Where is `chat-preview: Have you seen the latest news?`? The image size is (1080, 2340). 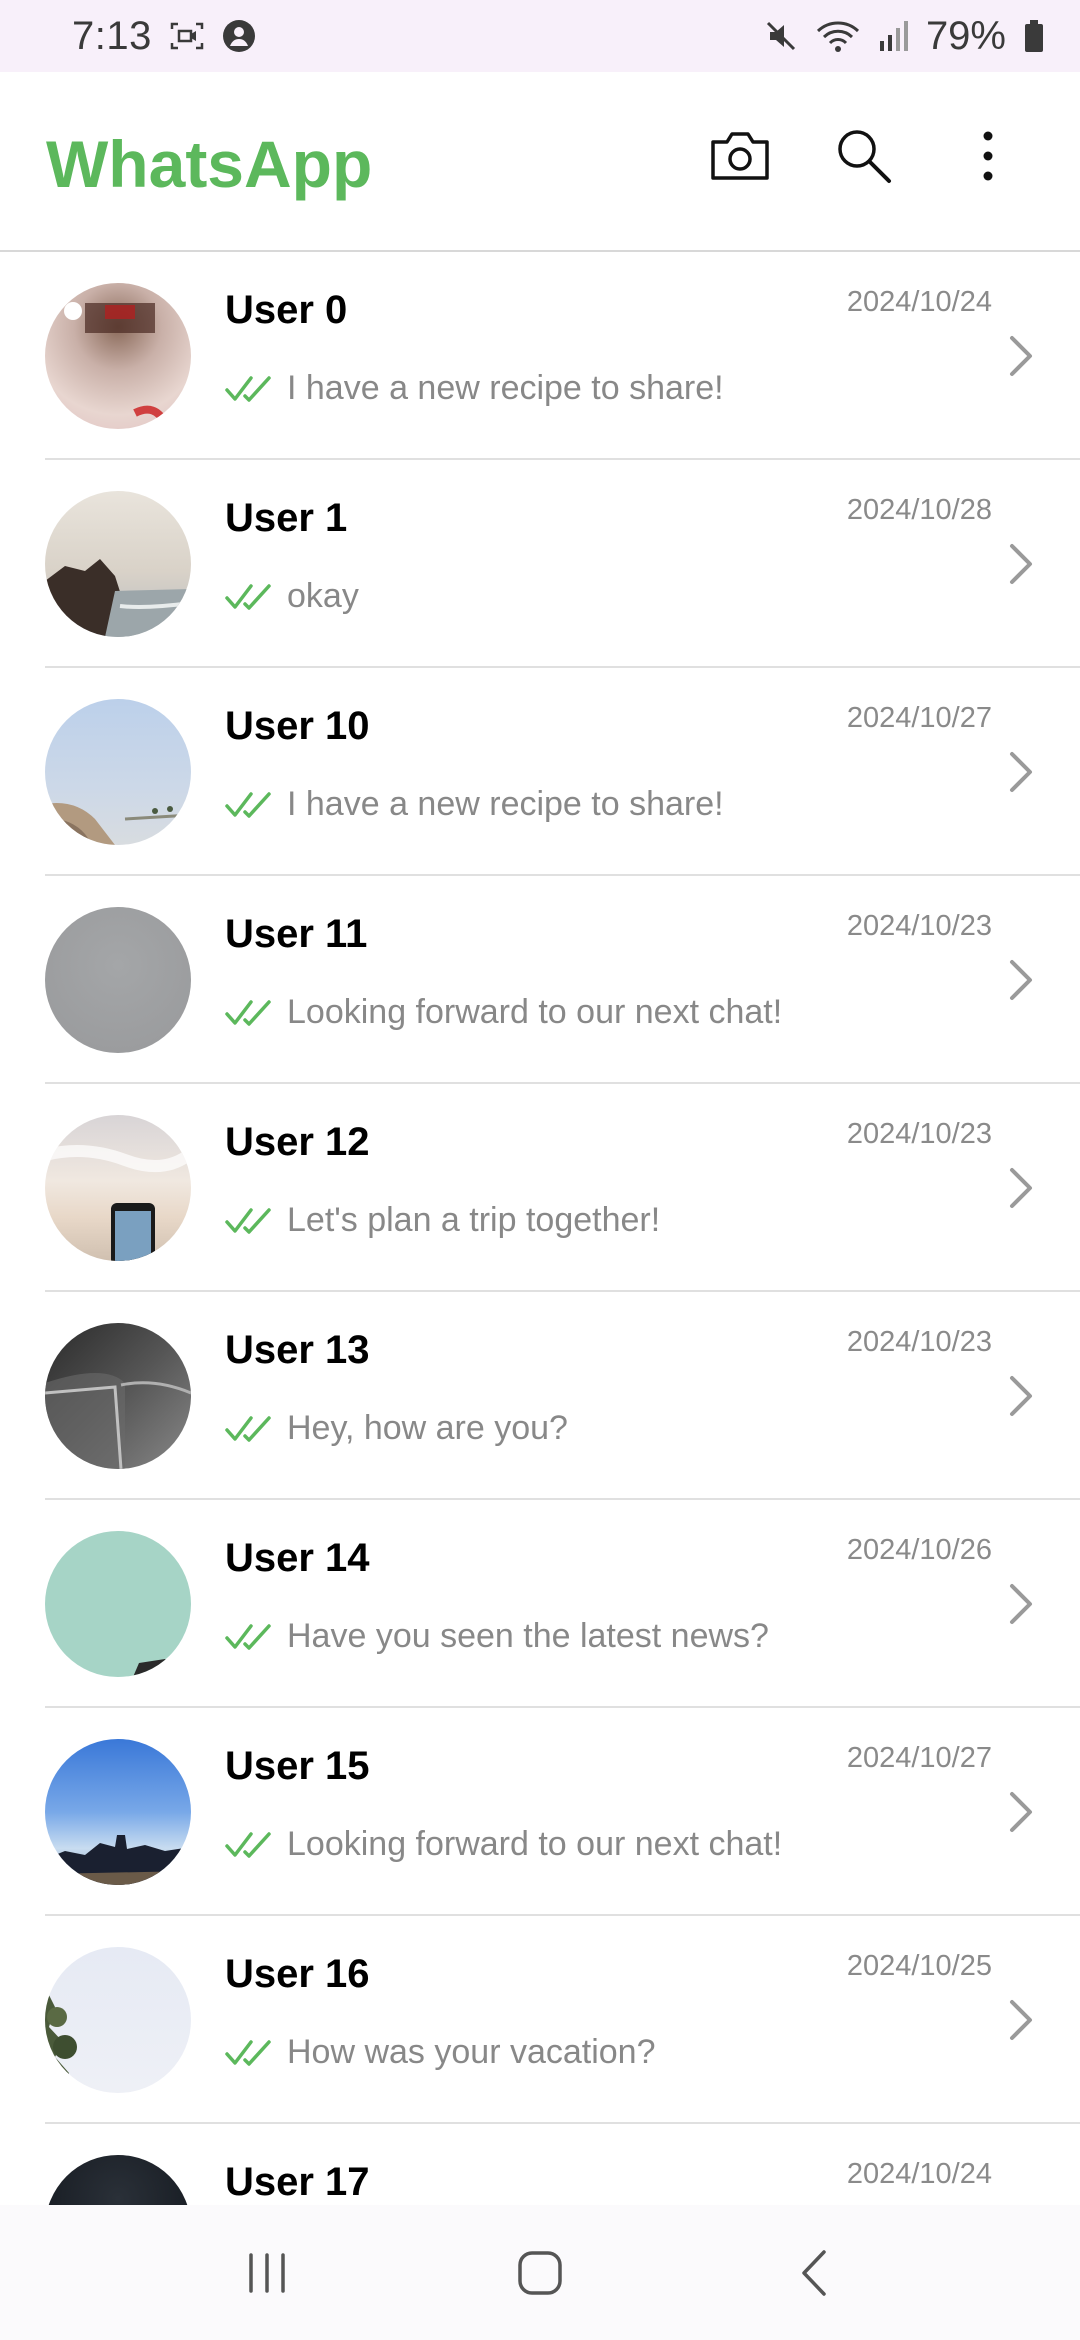
chat-preview: Have you seen the latest news? is located at coordinates (528, 1636).